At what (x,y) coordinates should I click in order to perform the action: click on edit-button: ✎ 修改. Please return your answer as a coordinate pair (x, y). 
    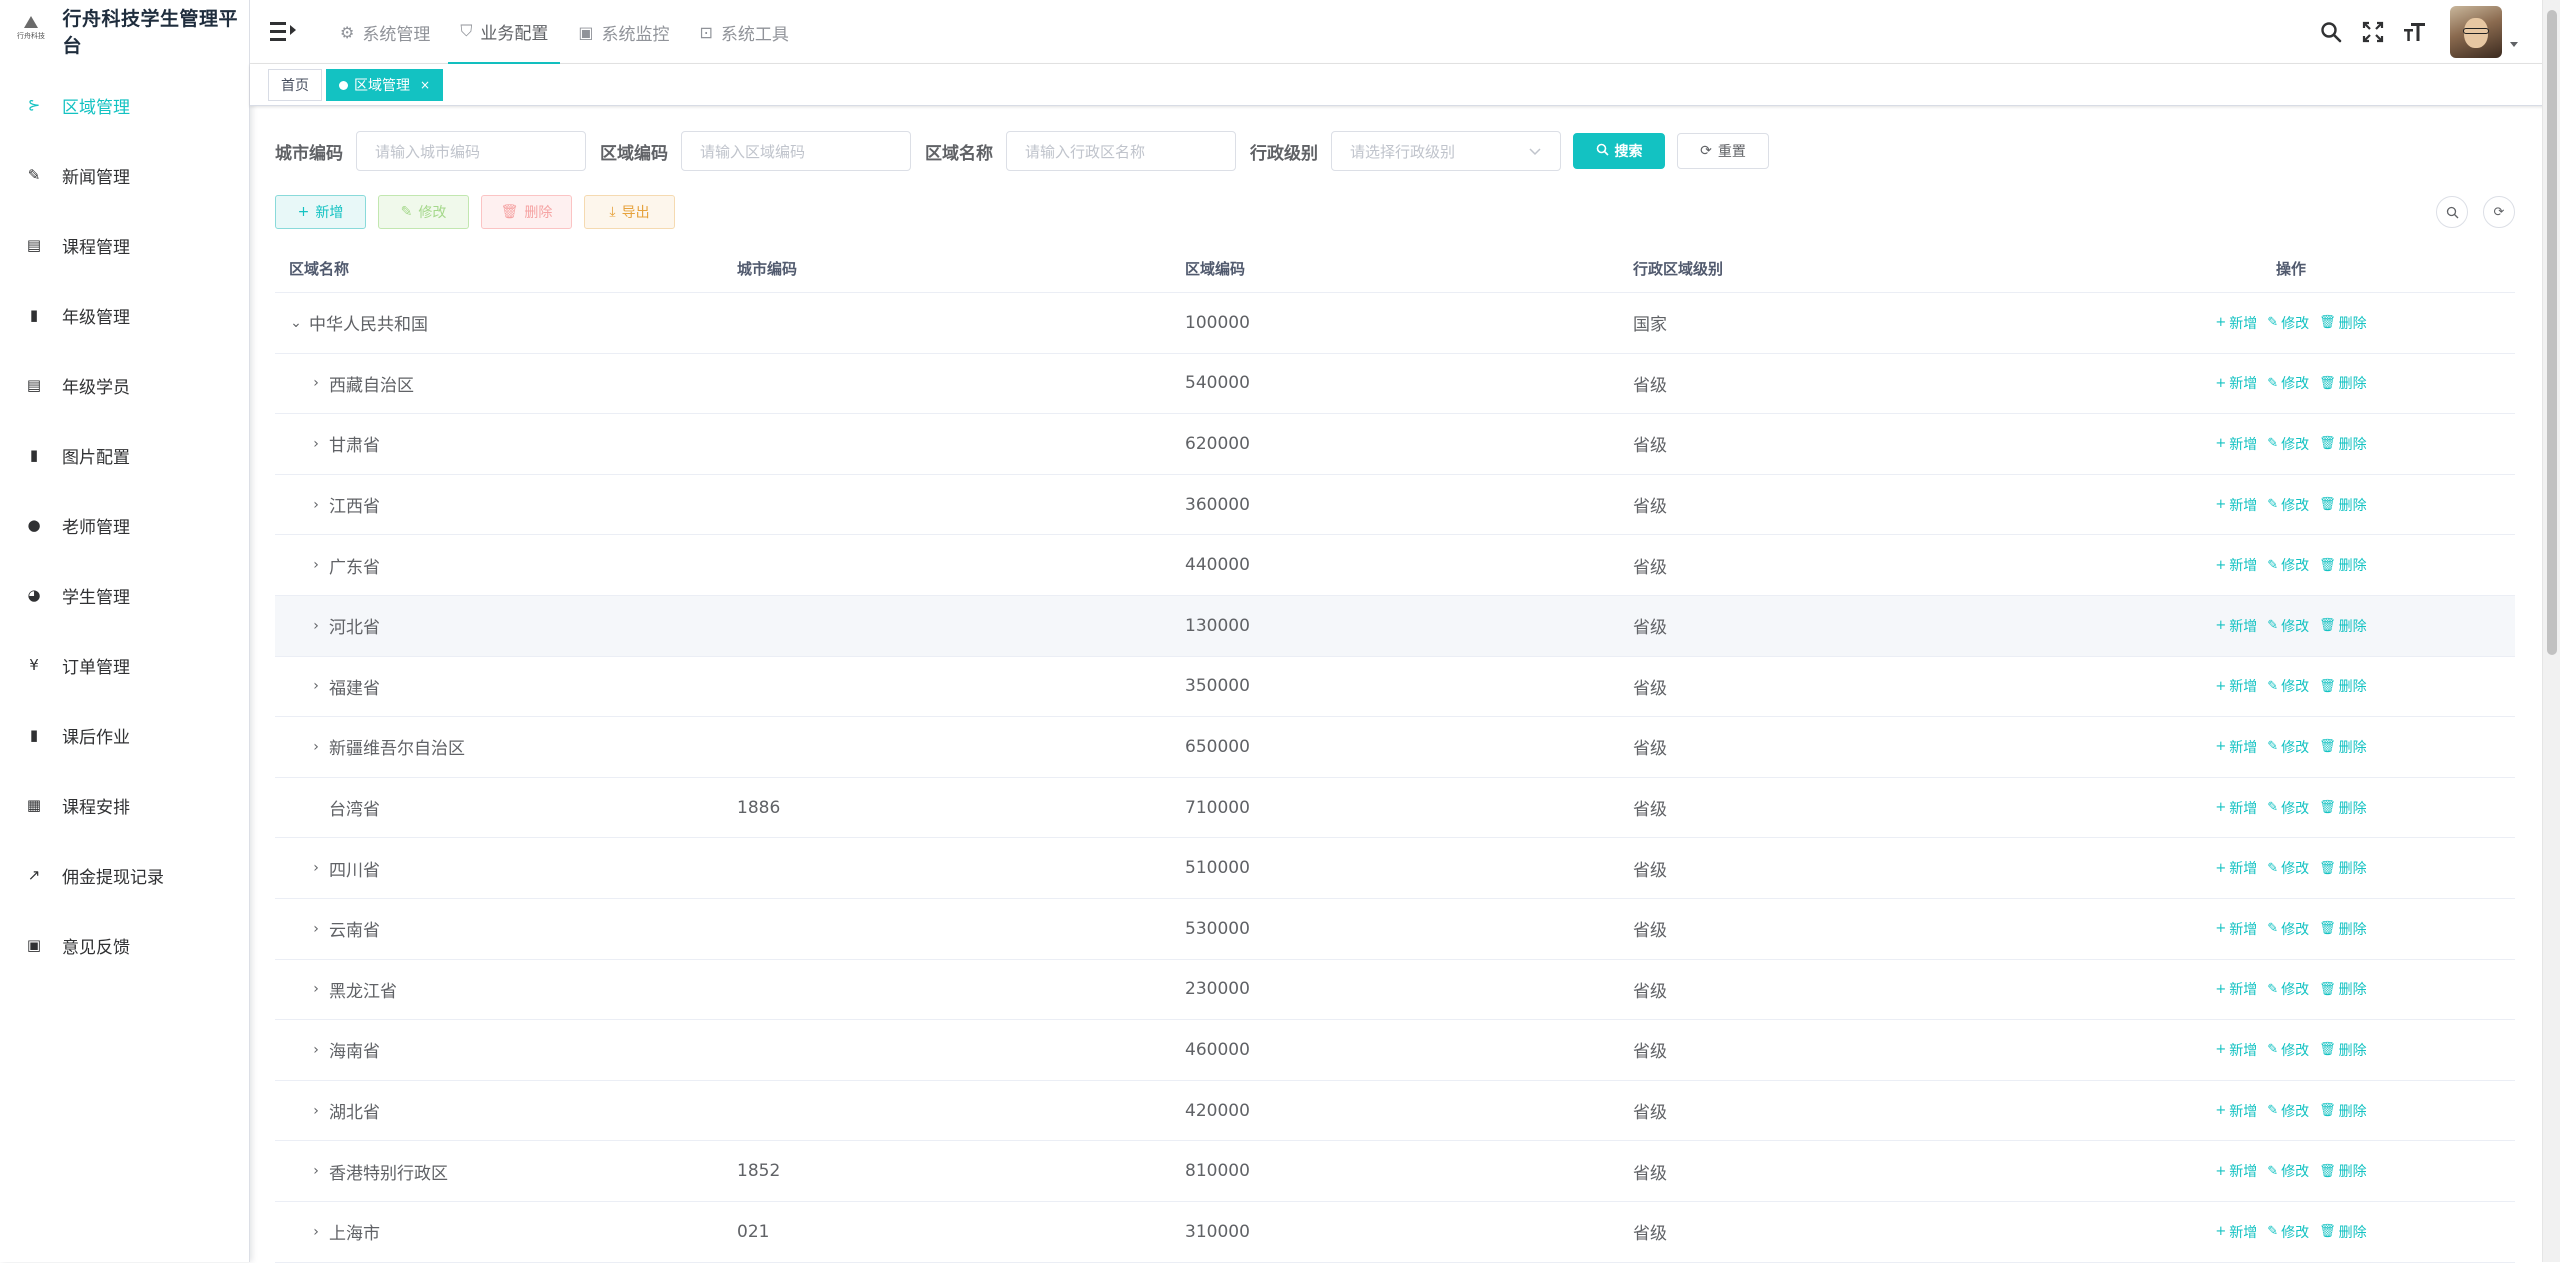
    Looking at the image, I should click on (423, 212).